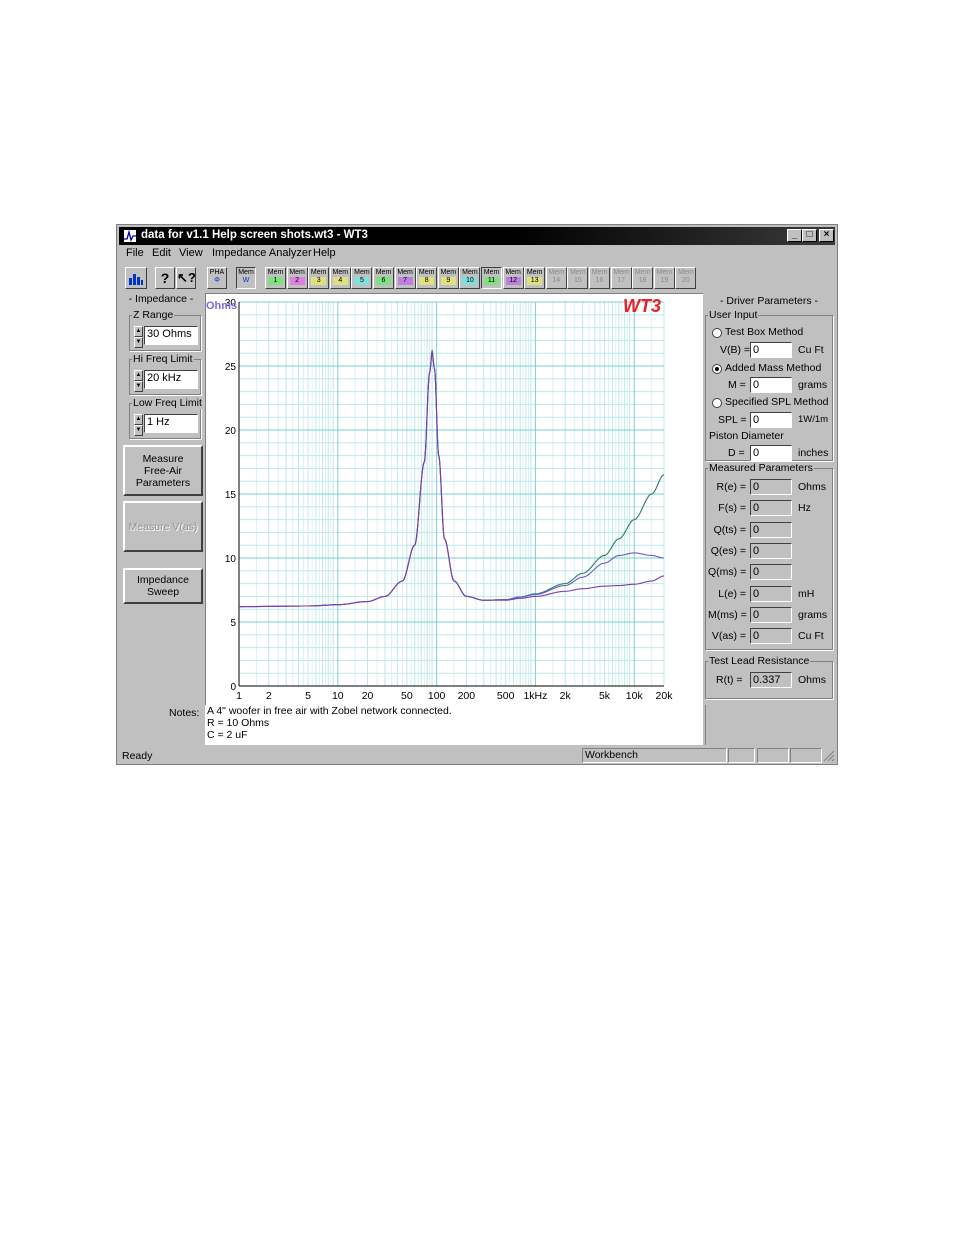 This screenshot has width=954, height=1235. I want to click on mem-button-7: Mem 7, so click(405, 278).